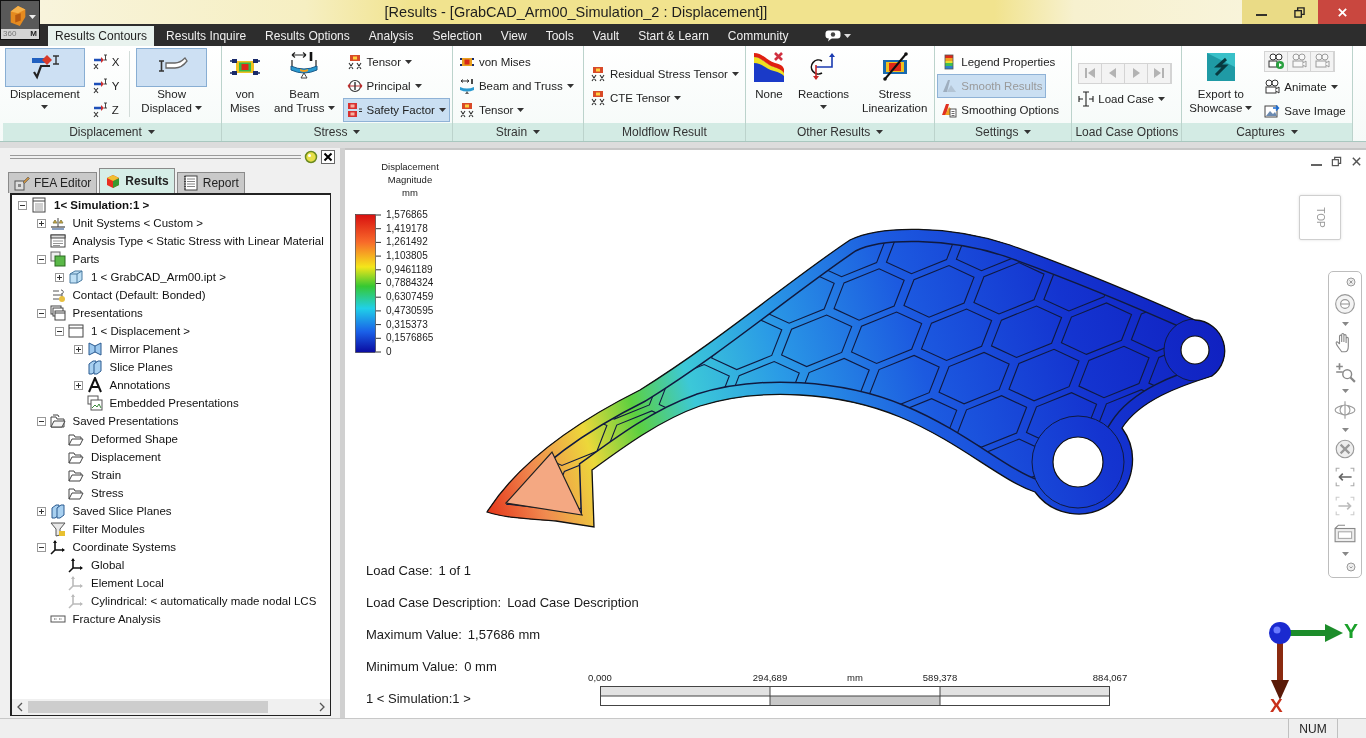 This screenshot has height=738, width=1366. I want to click on ribbon-tab: Community, so click(758, 36).